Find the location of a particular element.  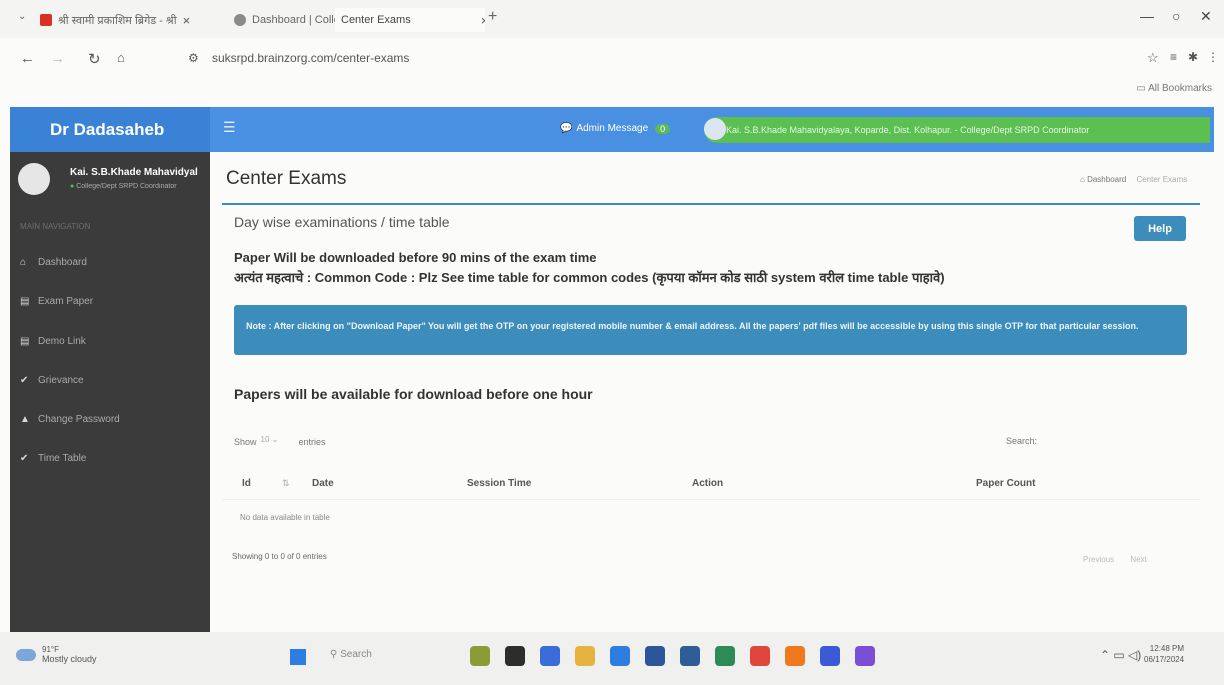

sort-icon: ⇅ is located at coordinates (286, 483).